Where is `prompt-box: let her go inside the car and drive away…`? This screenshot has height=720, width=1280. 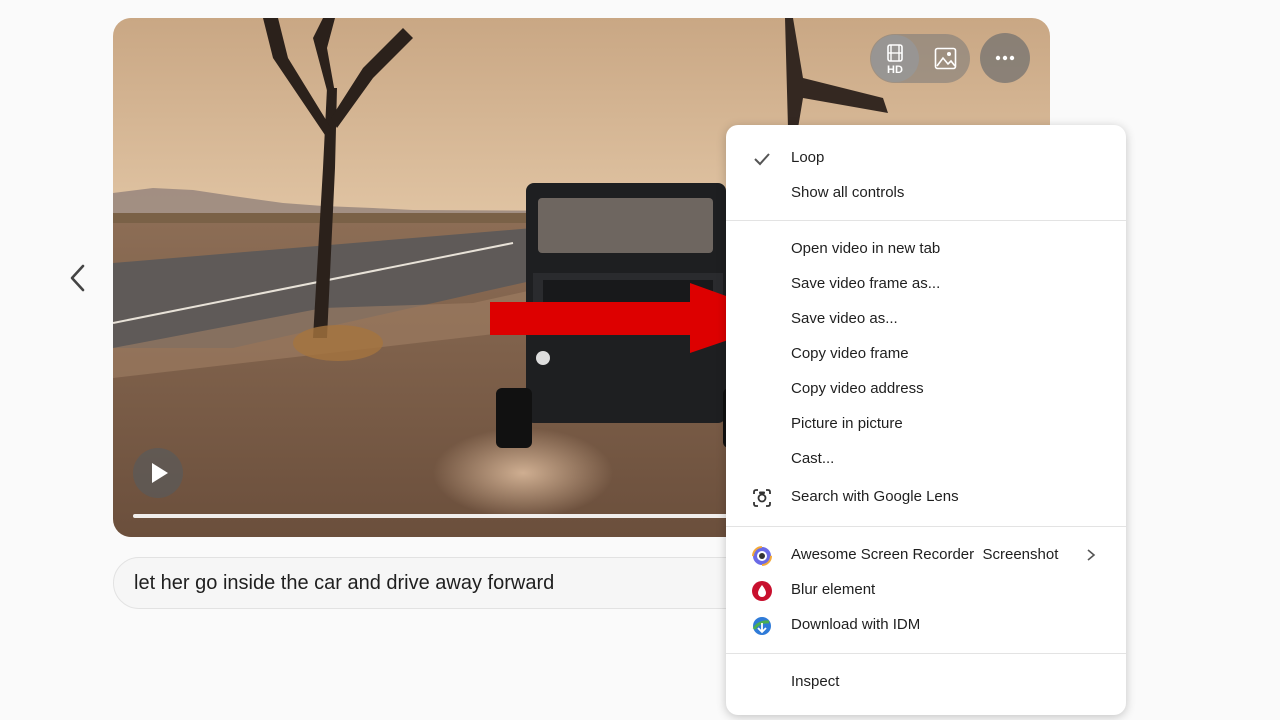
prompt-box: let her go inside the car and drive away… is located at coordinates (433, 583).